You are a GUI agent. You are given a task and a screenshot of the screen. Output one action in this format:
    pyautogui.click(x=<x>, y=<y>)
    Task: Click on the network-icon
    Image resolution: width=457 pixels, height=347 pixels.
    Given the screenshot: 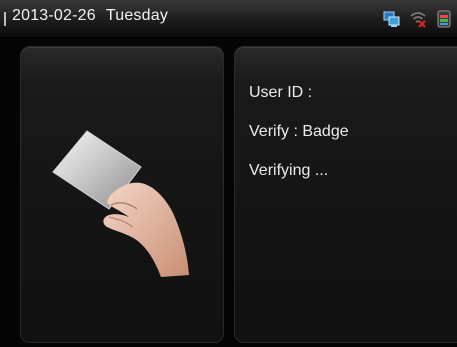 What is the action you would take?
    pyautogui.click(x=391, y=19)
    